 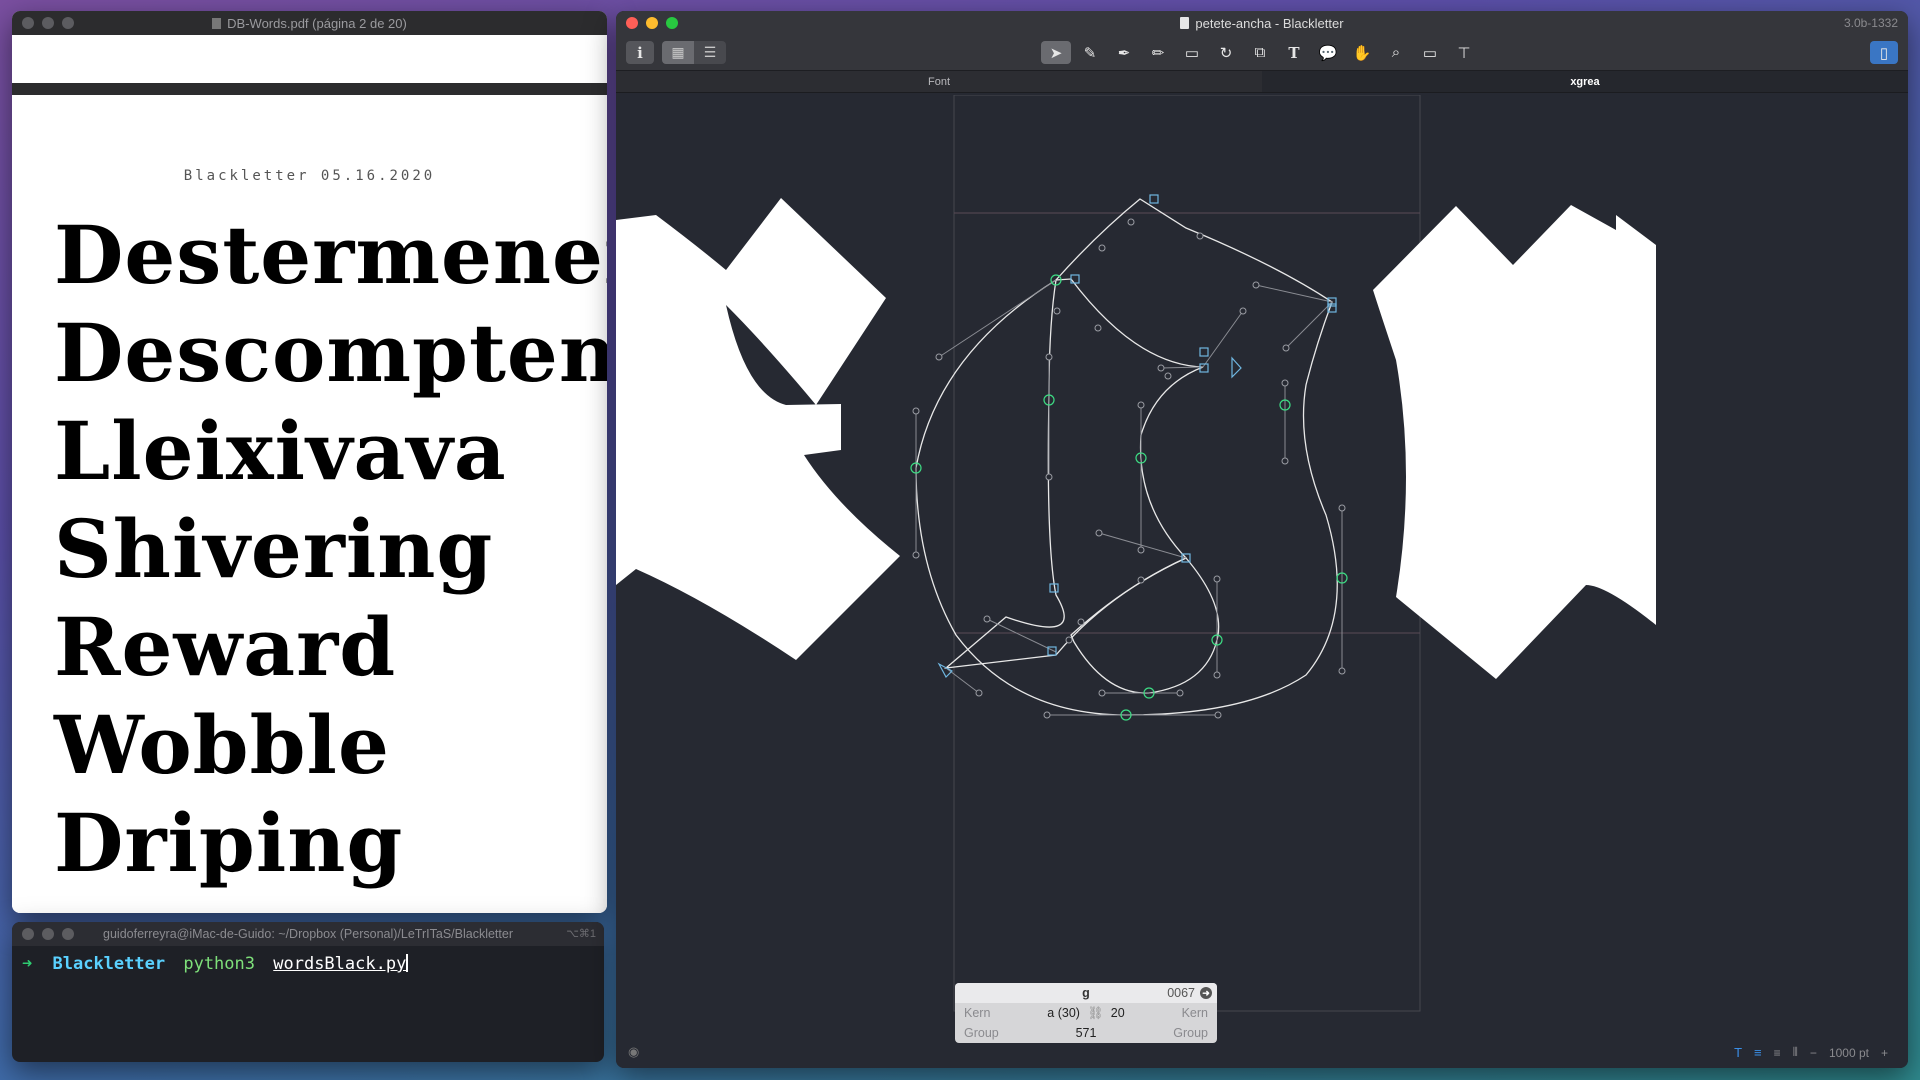 I want to click on zoom-level: 1000 pt, so click(x=1849, y=1053).